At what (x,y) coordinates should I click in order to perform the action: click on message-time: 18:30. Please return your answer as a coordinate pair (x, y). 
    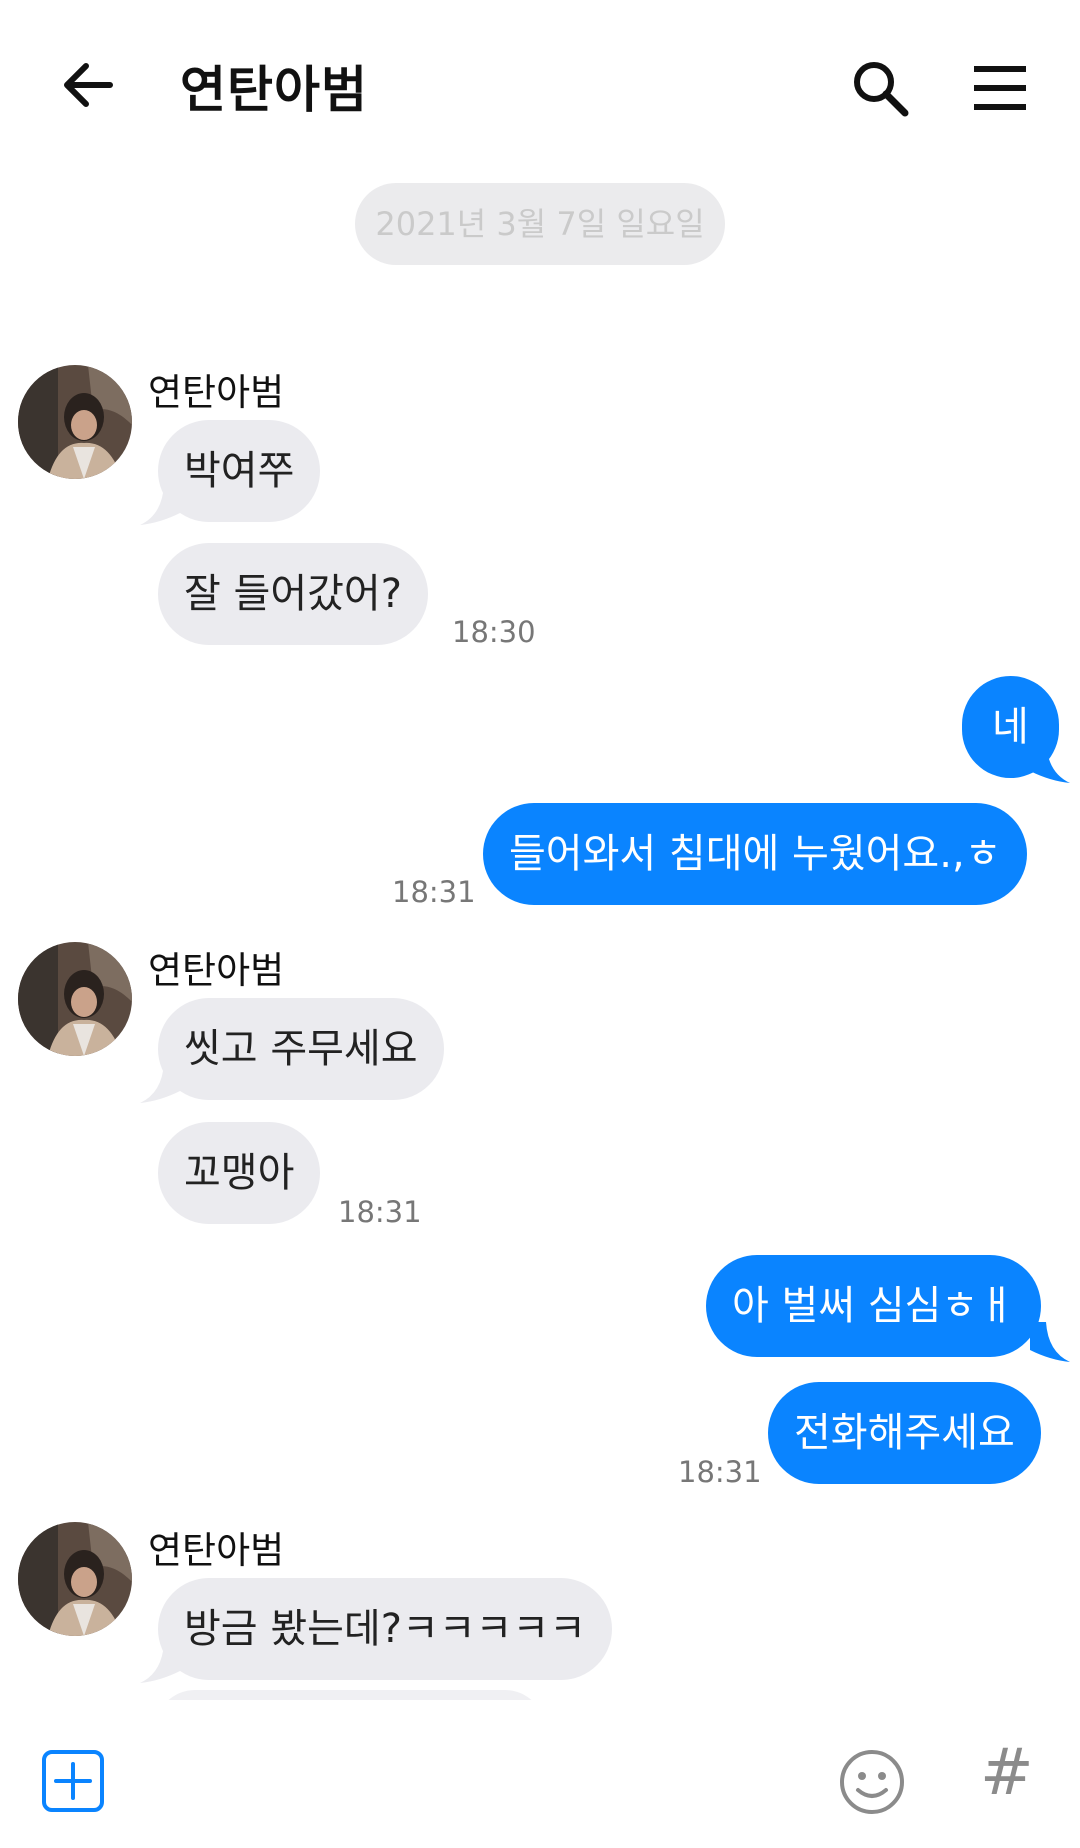
    Looking at the image, I should click on (494, 632).